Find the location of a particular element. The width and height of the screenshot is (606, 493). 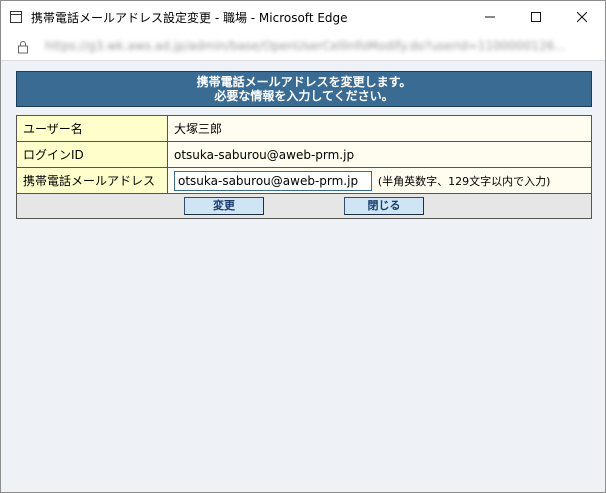

change-button: 変更 is located at coordinates (224, 206).